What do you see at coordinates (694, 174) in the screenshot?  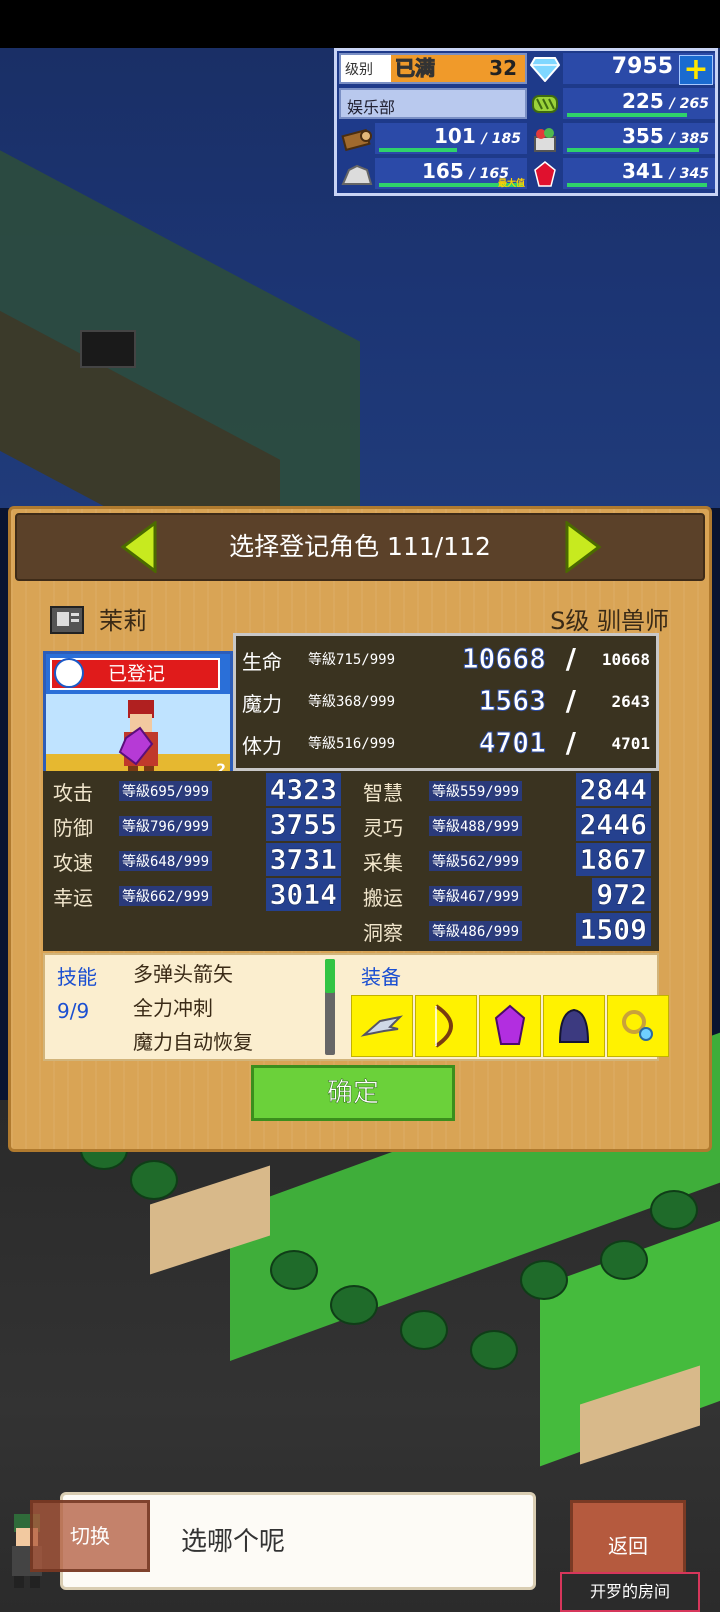 I see `red-gem-max: 345` at bounding box center [694, 174].